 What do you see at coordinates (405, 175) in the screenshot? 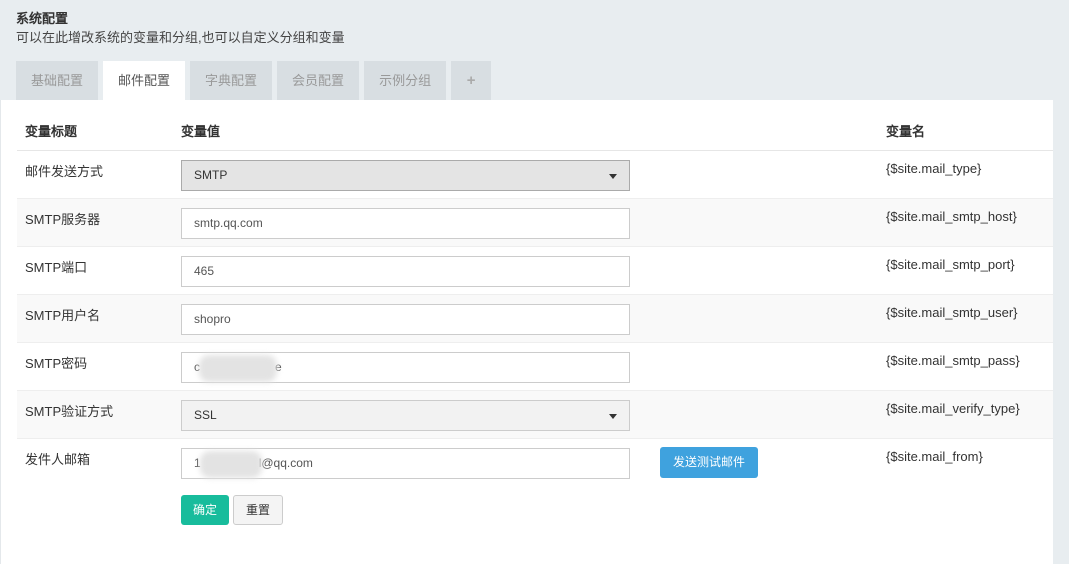
I see `mail-type-select: SMTP` at bounding box center [405, 175].